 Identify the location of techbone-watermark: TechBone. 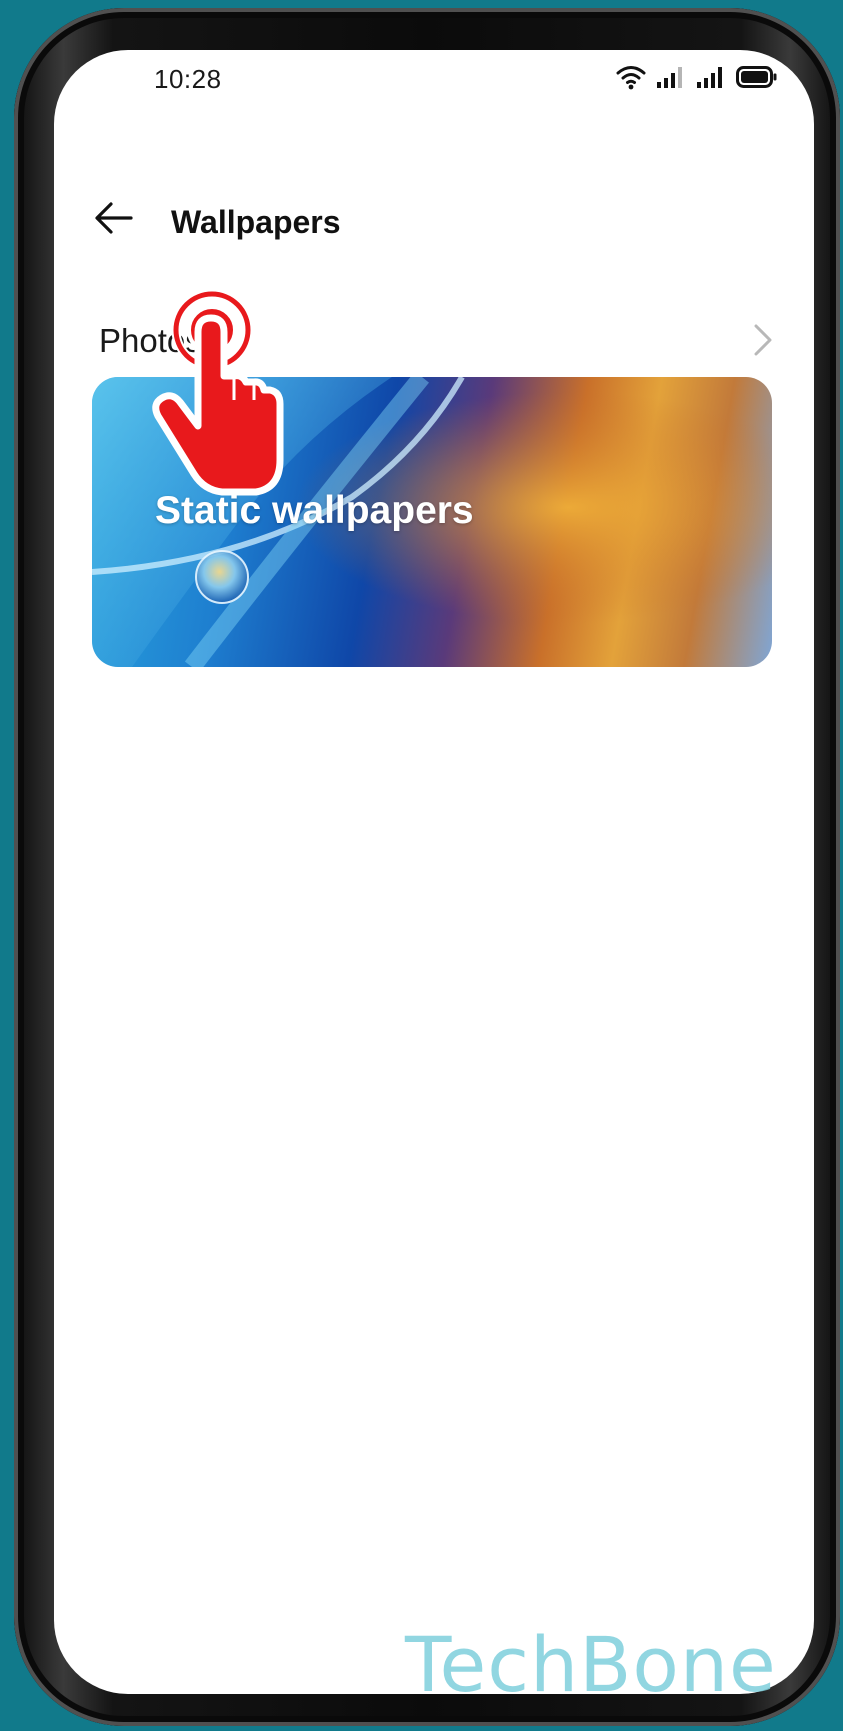
(591, 1664).